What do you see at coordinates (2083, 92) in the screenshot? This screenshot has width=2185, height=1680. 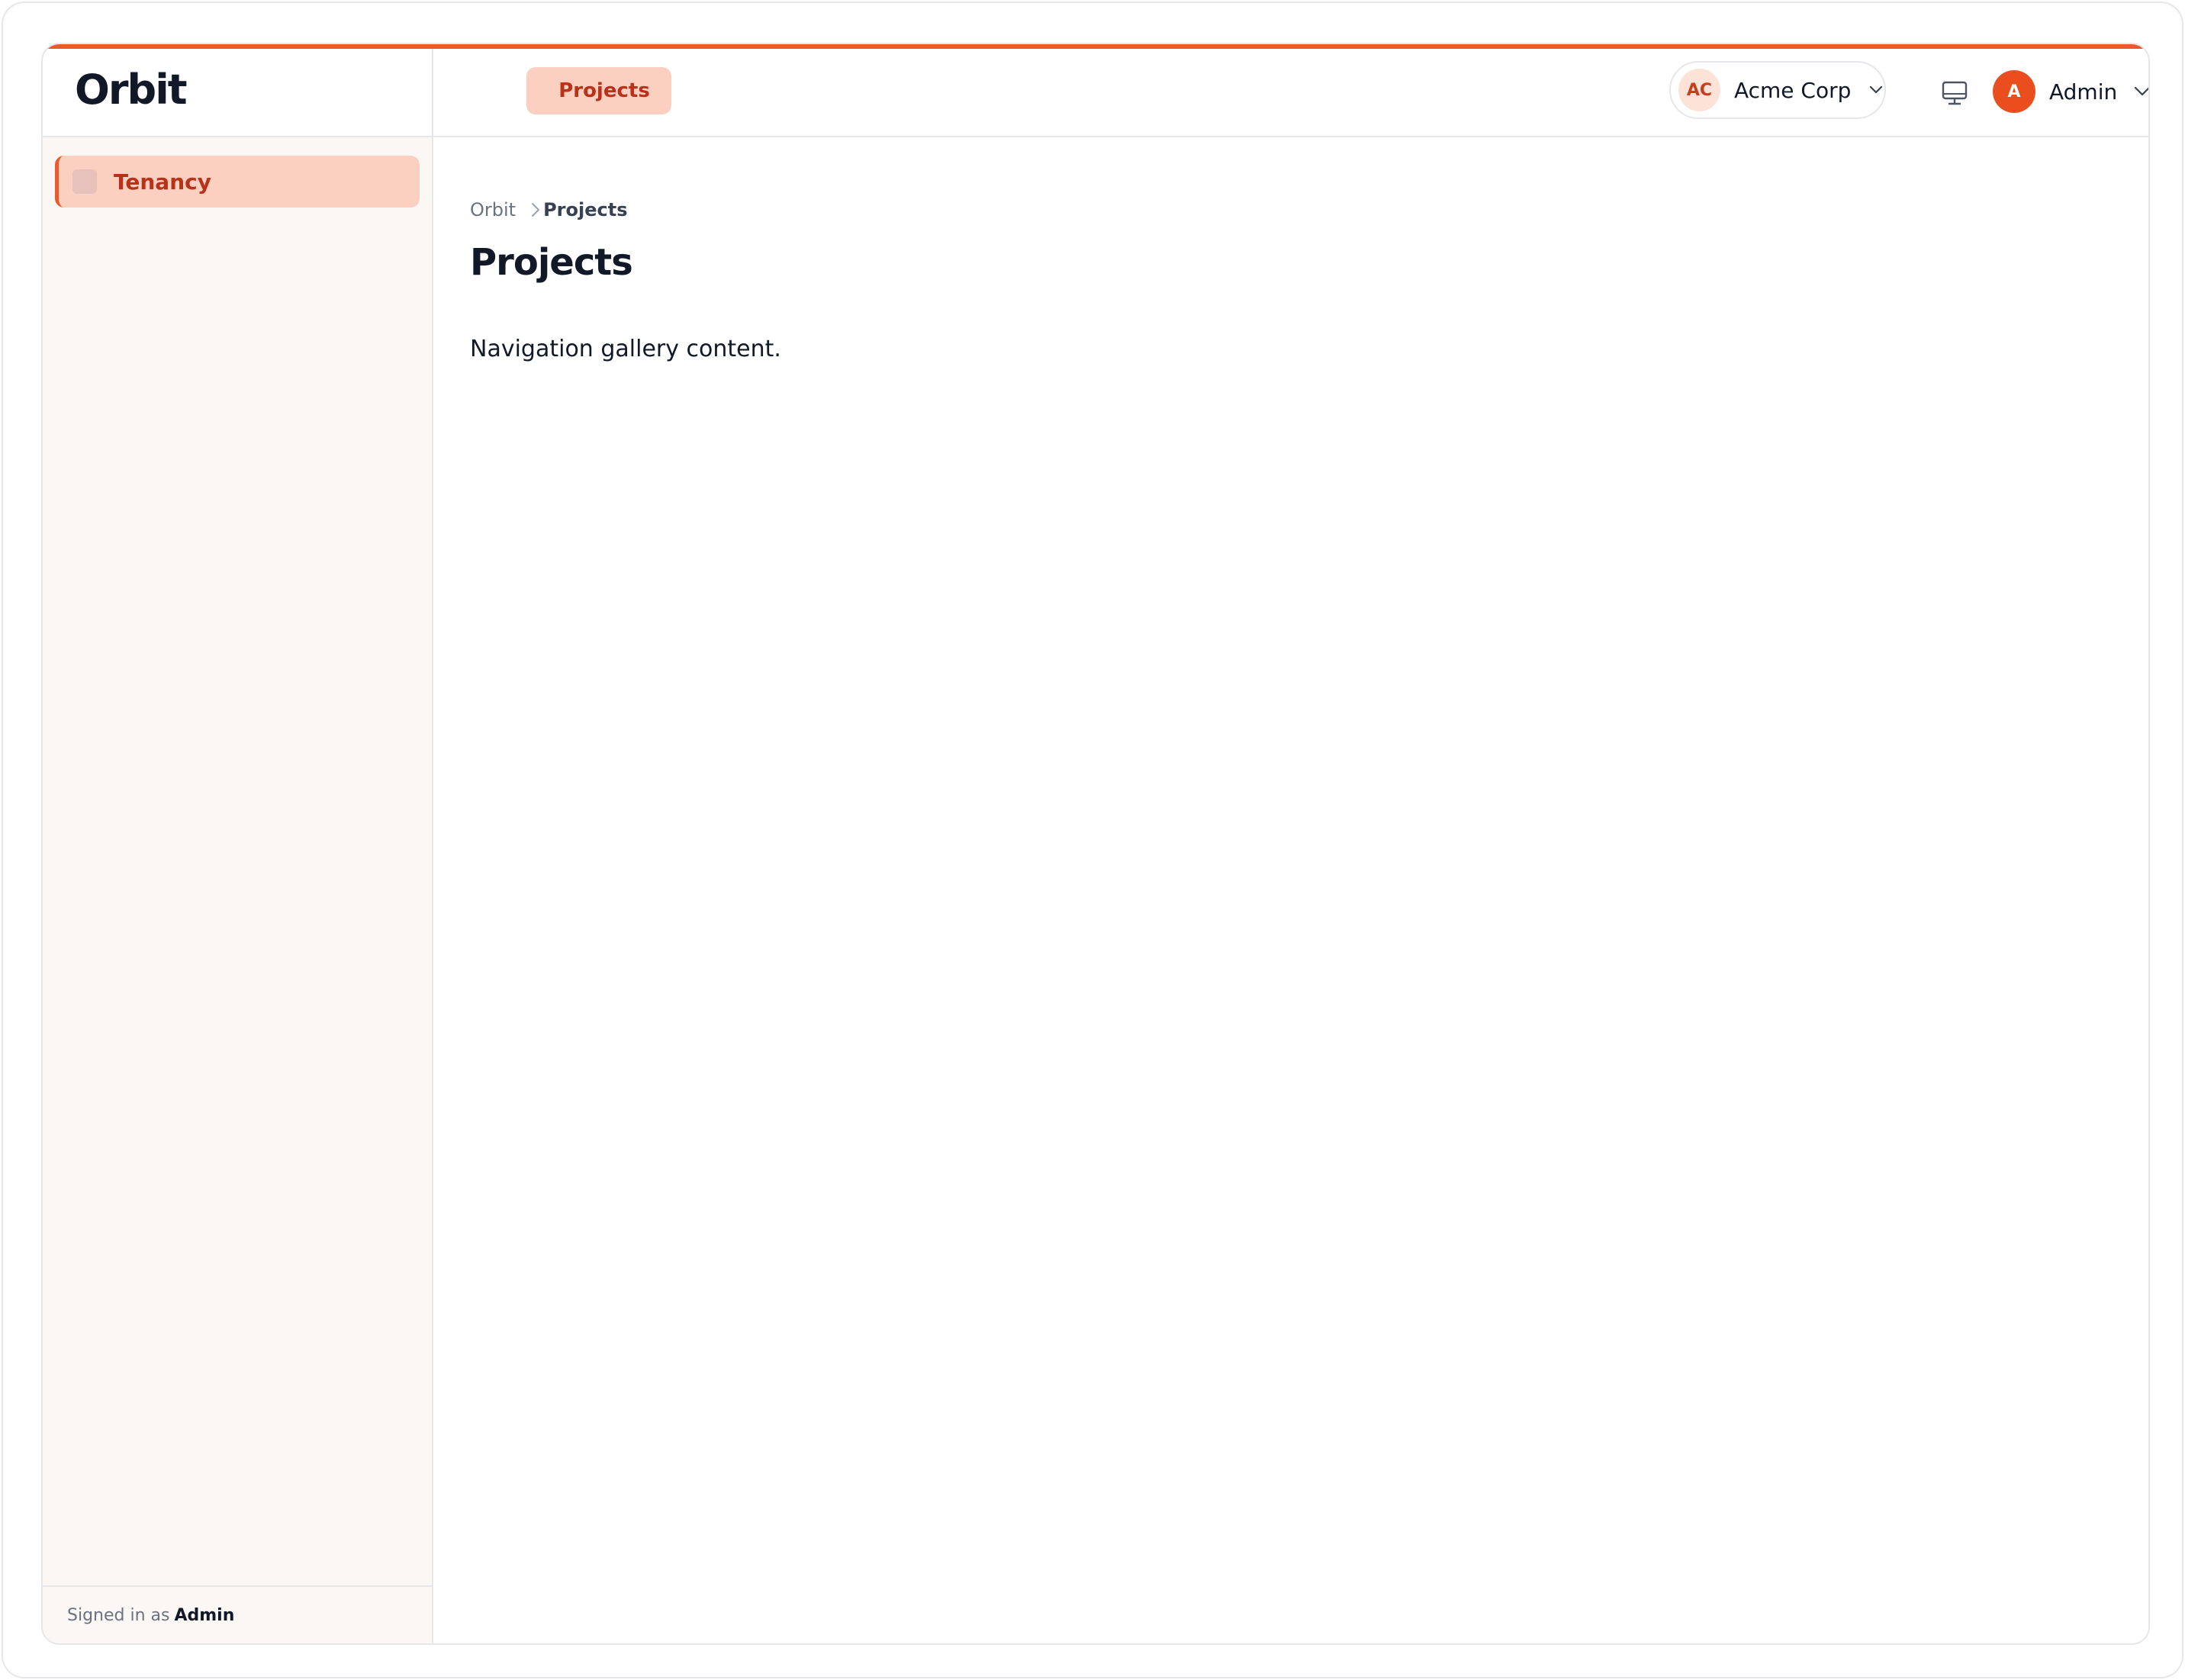 I see `user-name: Admin` at bounding box center [2083, 92].